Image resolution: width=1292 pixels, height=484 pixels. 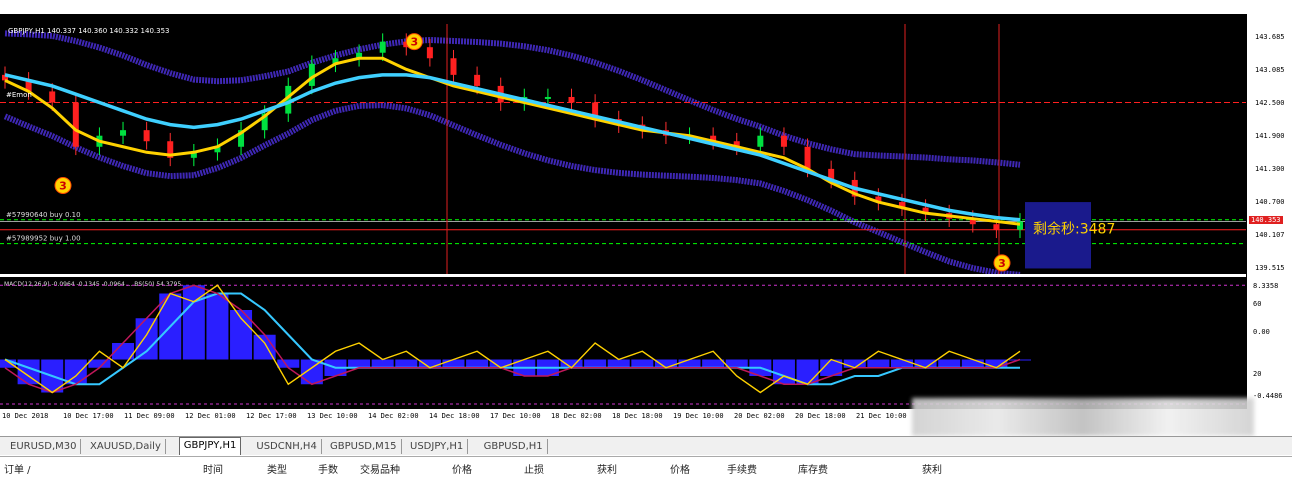 What do you see at coordinates (393, 416) in the screenshot?
I see `date-tick-label: 14 Dec 02:00` at bounding box center [393, 416].